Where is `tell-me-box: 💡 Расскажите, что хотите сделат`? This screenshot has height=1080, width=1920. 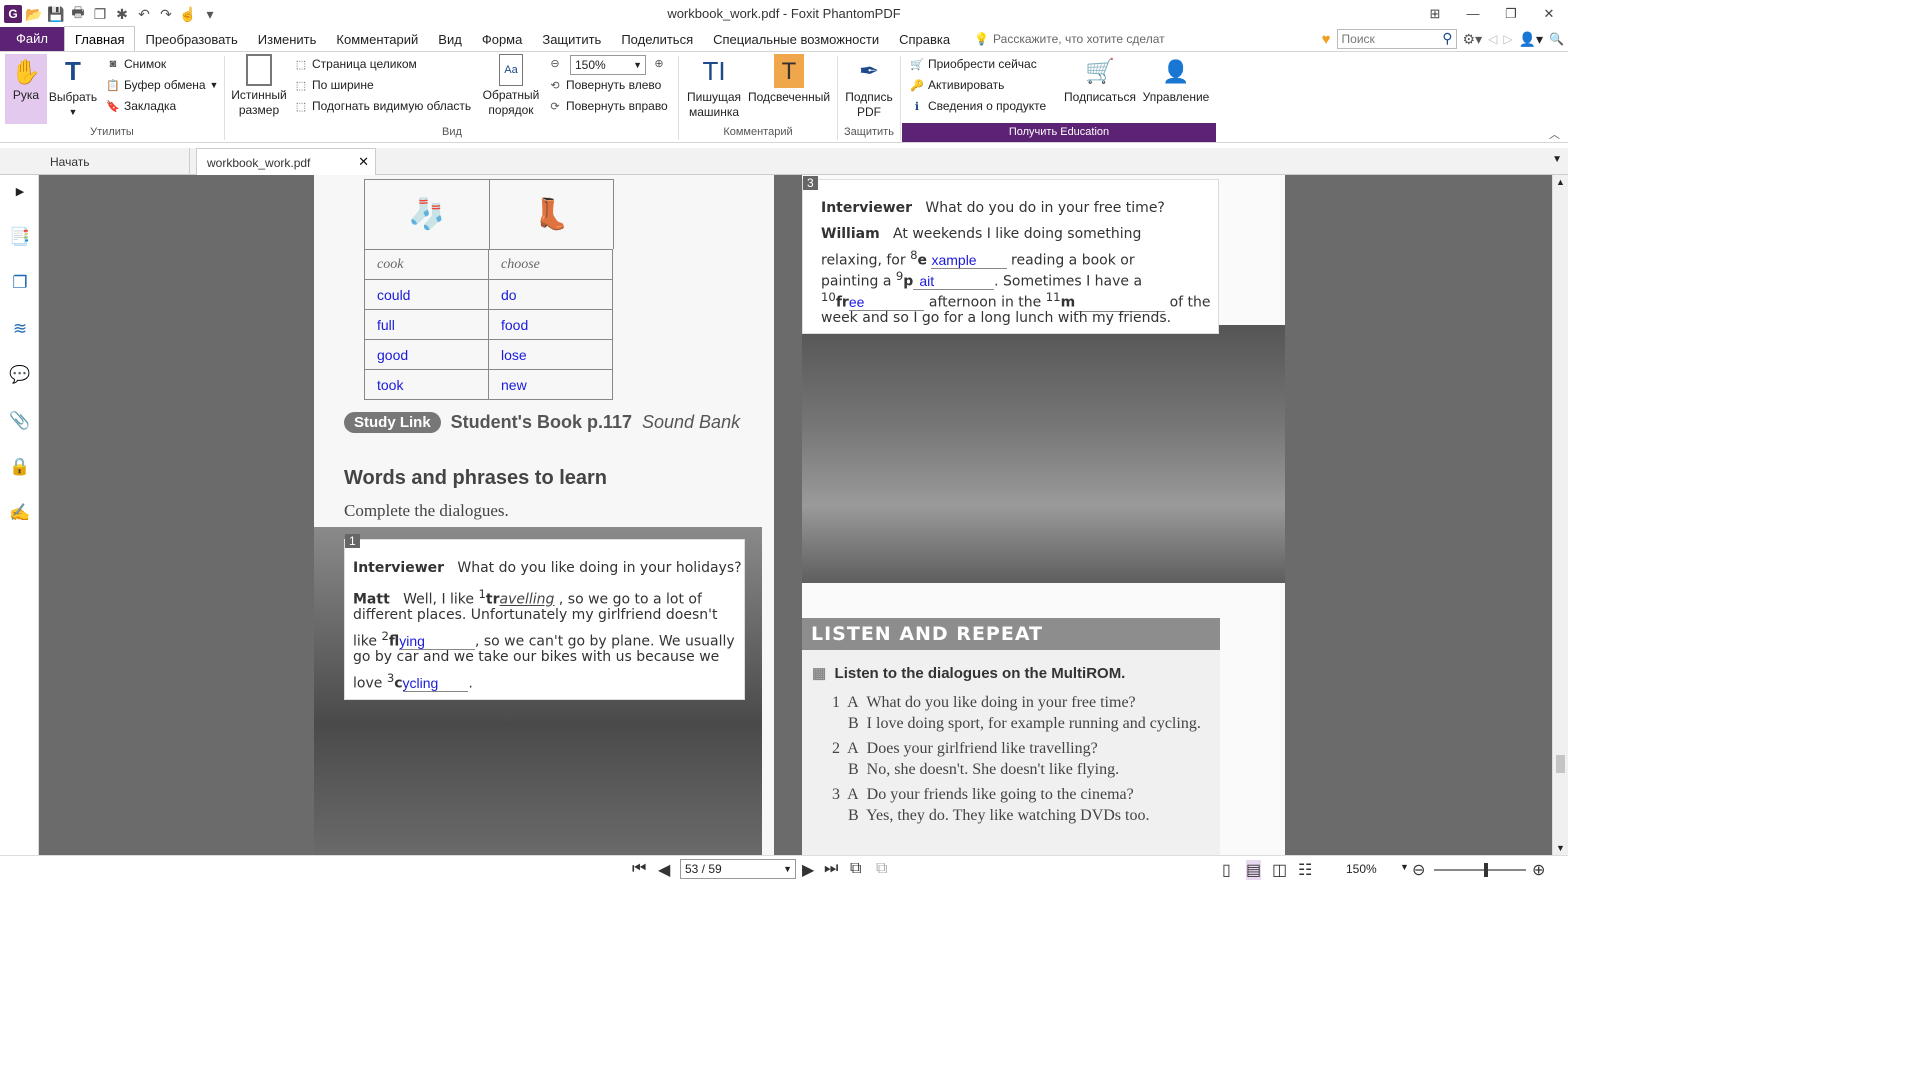 tell-me-box: 💡 Расскажите, что хотите сделат is located at coordinates (1062, 39).